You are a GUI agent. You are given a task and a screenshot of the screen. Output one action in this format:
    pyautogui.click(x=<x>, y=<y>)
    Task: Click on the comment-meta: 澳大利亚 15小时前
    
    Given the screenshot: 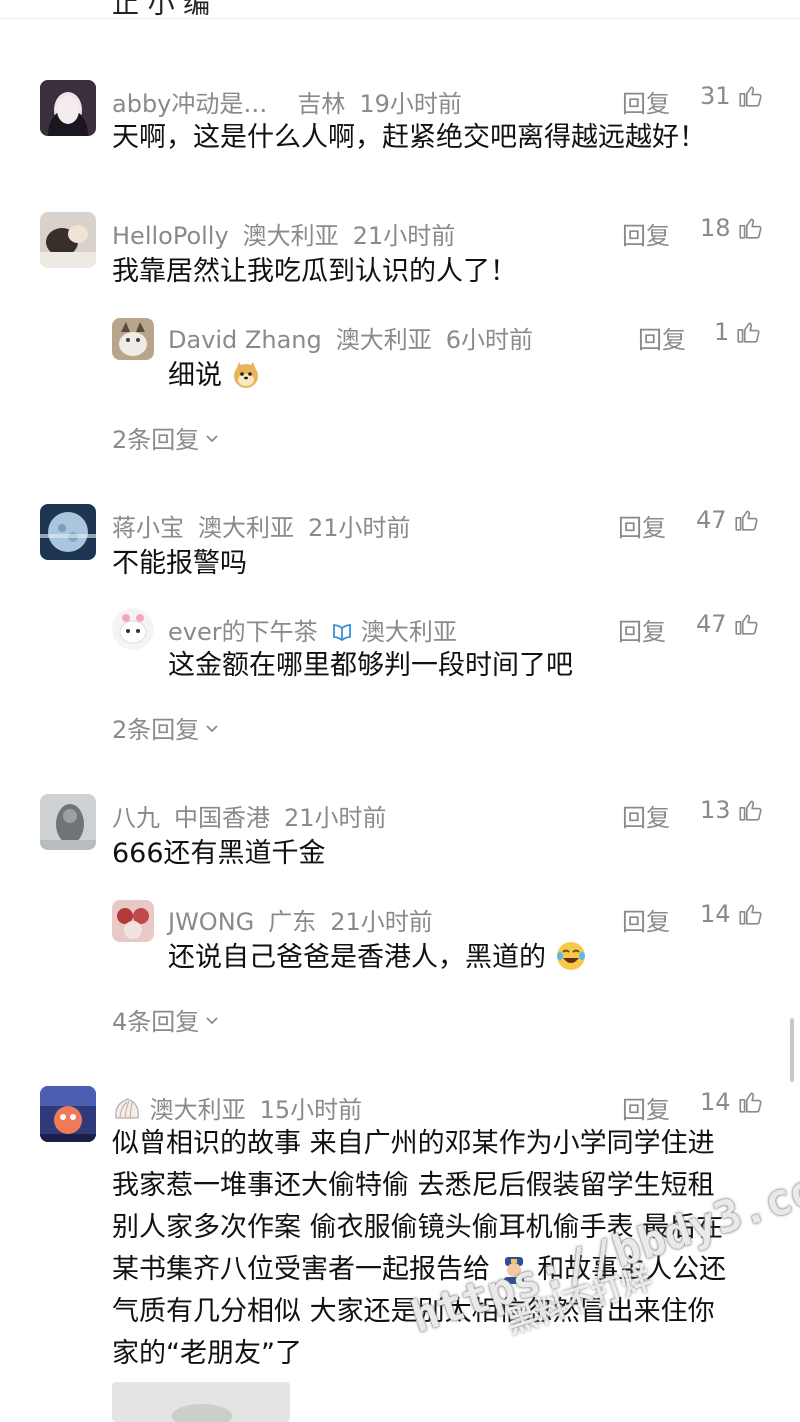 What is the action you would take?
    pyautogui.click(x=237, y=1107)
    